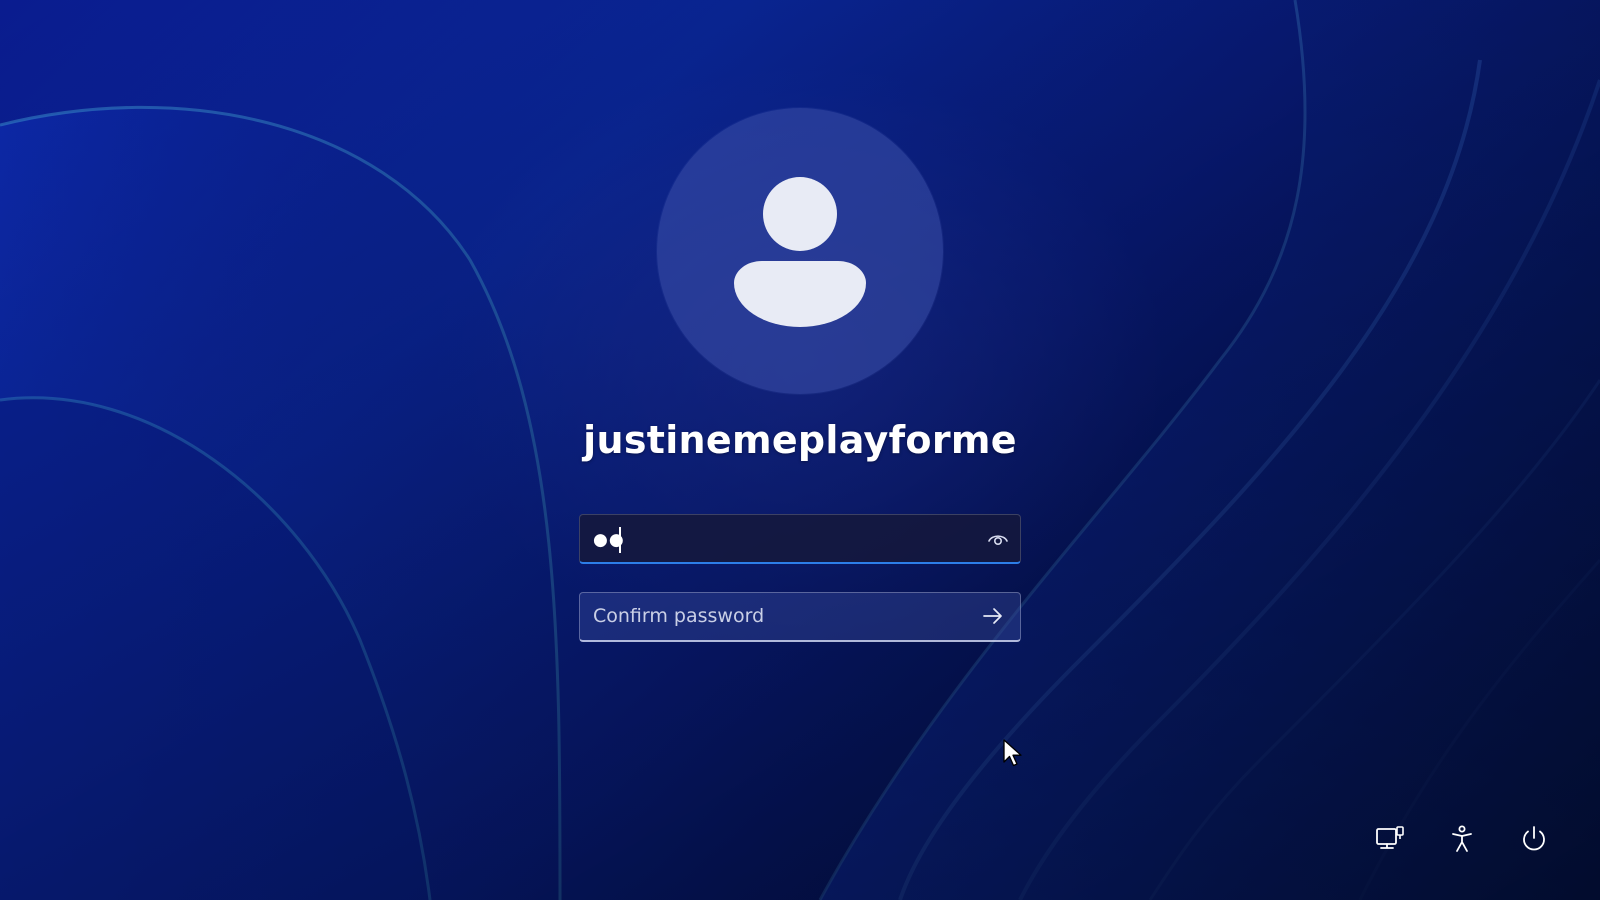 The image size is (1600, 900). What do you see at coordinates (800, 294) in the screenshot?
I see `avatar-body` at bounding box center [800, 294].